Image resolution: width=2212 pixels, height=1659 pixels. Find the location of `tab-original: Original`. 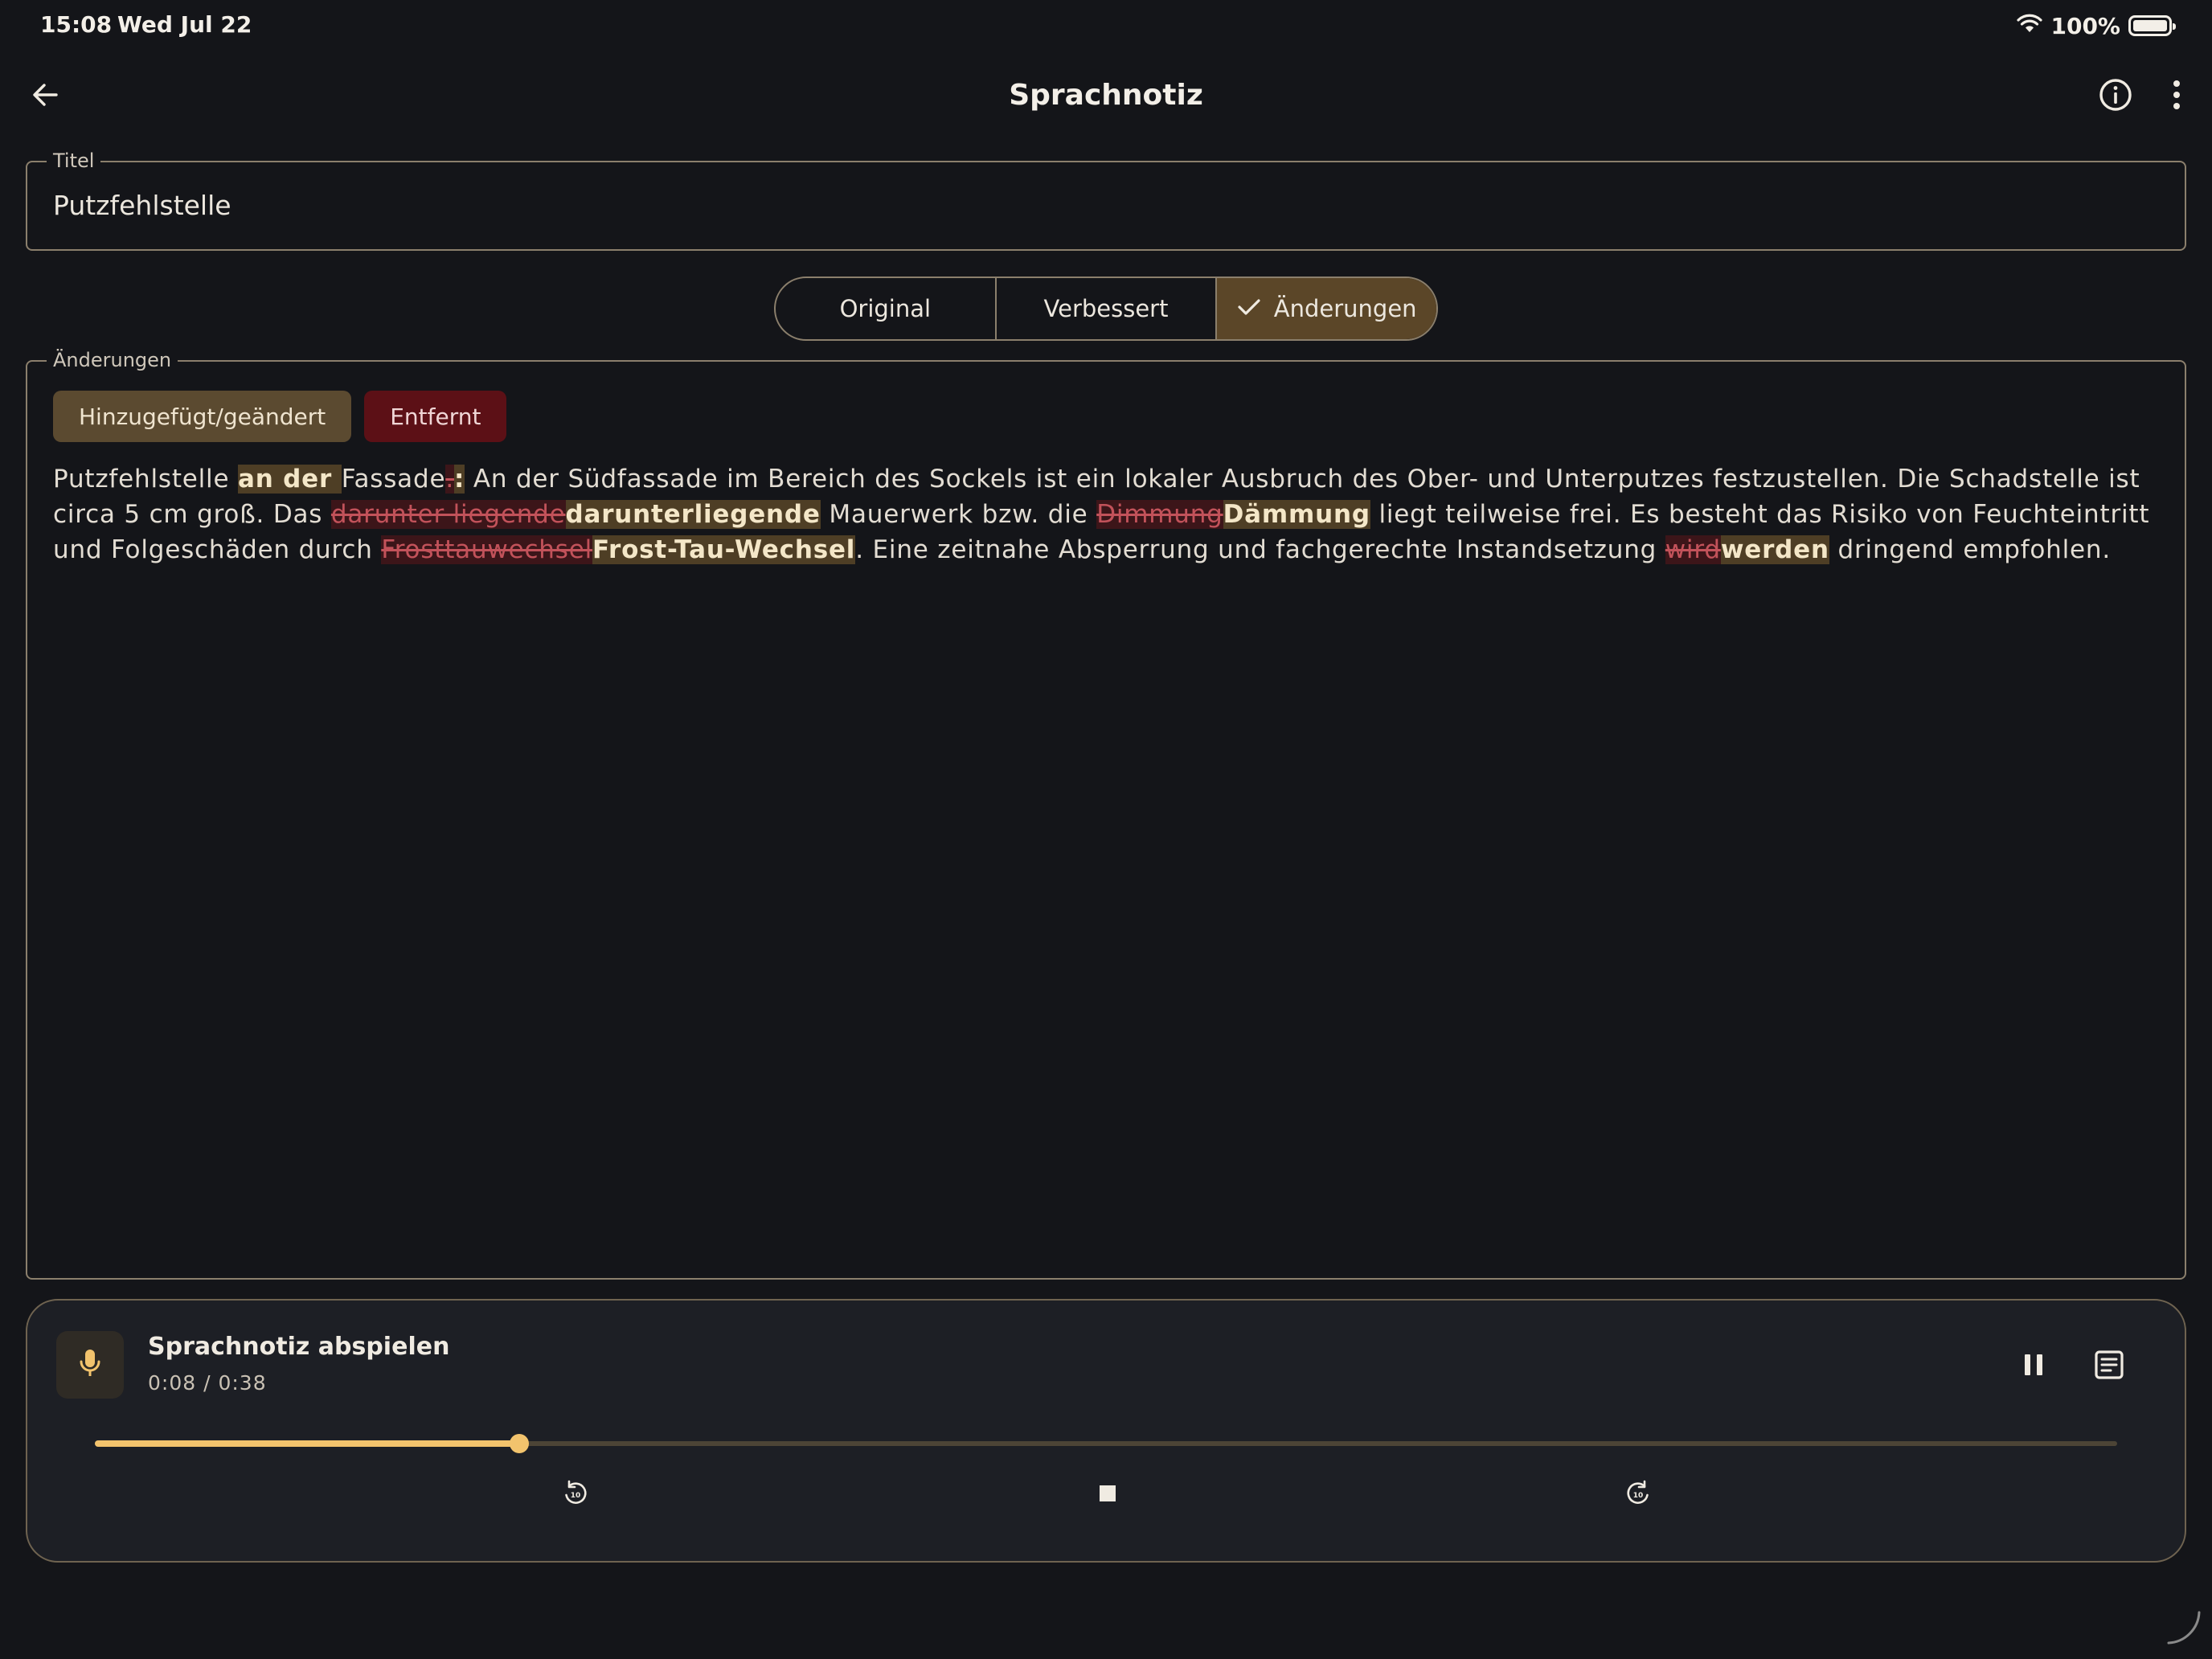

tab-original: Original is located at coordinates (886, 308).